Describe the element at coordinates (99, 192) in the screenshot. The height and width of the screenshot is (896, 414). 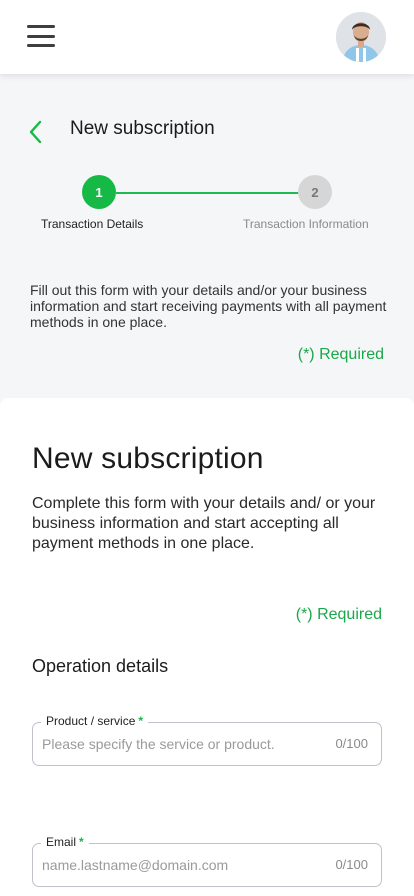
I see `step-1-indicator: 1` at that location.